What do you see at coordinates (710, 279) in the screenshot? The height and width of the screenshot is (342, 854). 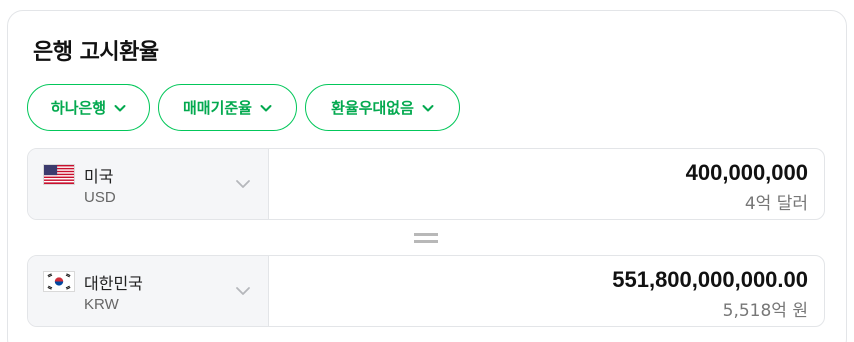 I see `to-amount-value: 551,800,000,000.00` at bounding box center [710, 279].